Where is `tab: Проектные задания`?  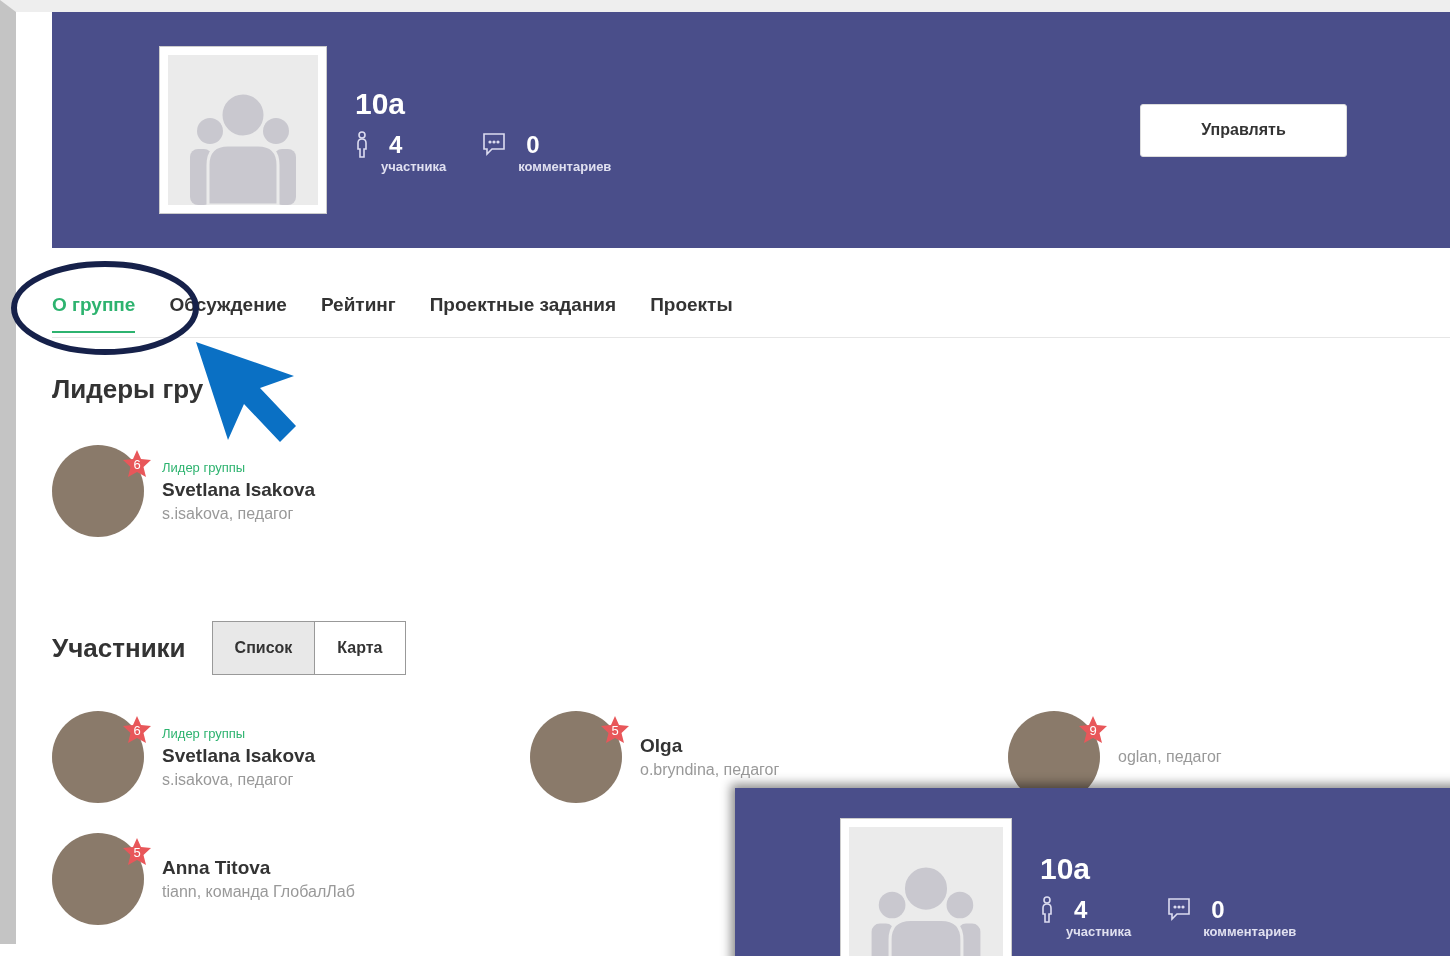
tab: Проектные задания is located at coordinates (523, 310).